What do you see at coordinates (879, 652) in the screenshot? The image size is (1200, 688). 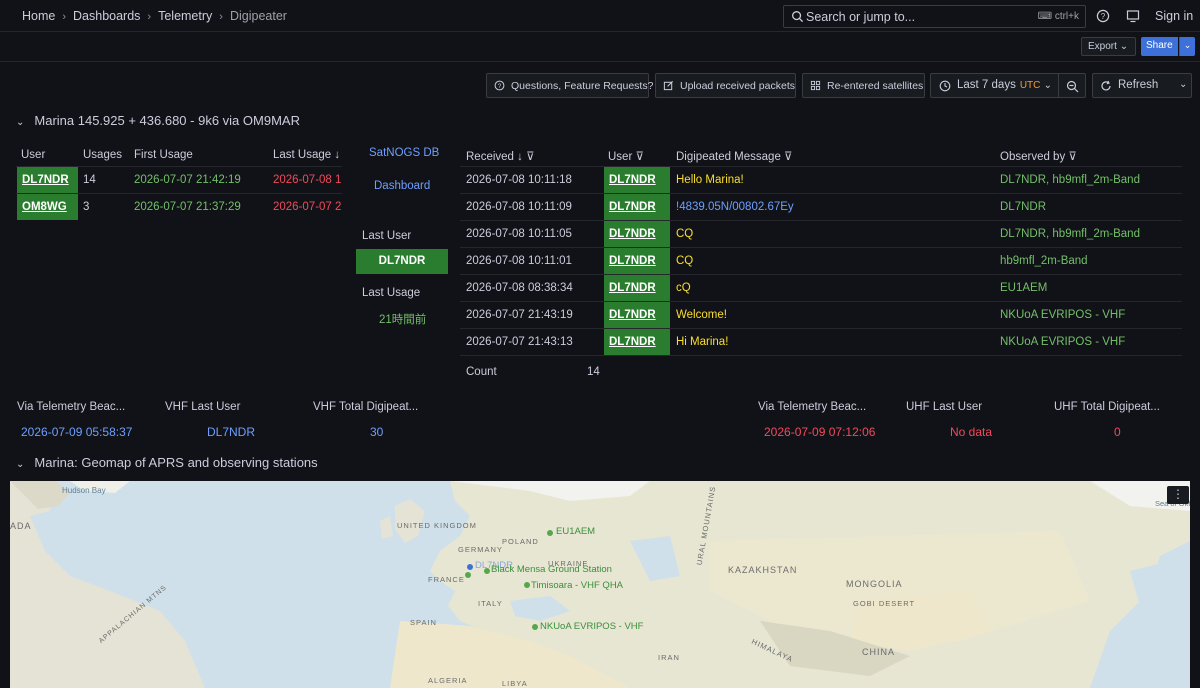 I see `map-label: CHINA` at bounding box center [879, 652].